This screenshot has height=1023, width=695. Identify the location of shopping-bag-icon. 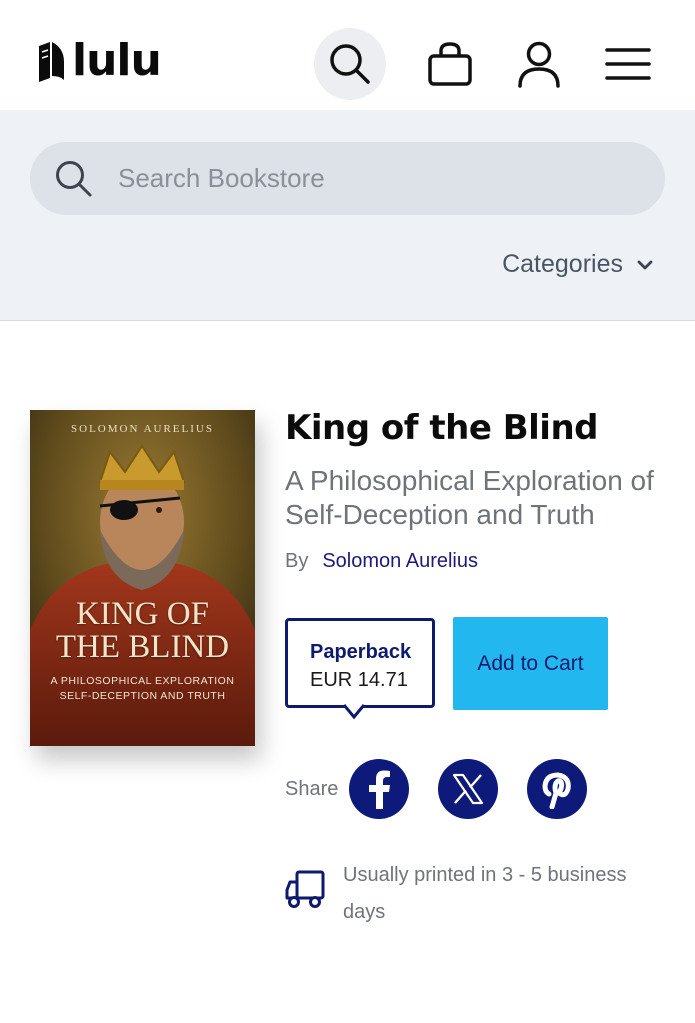
(450, 64).